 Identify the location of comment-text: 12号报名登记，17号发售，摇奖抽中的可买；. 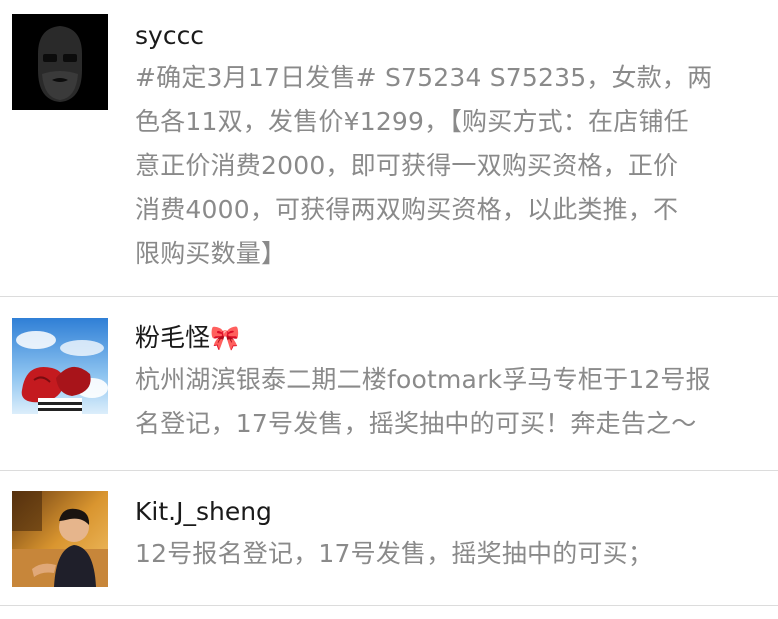
(444, 554).